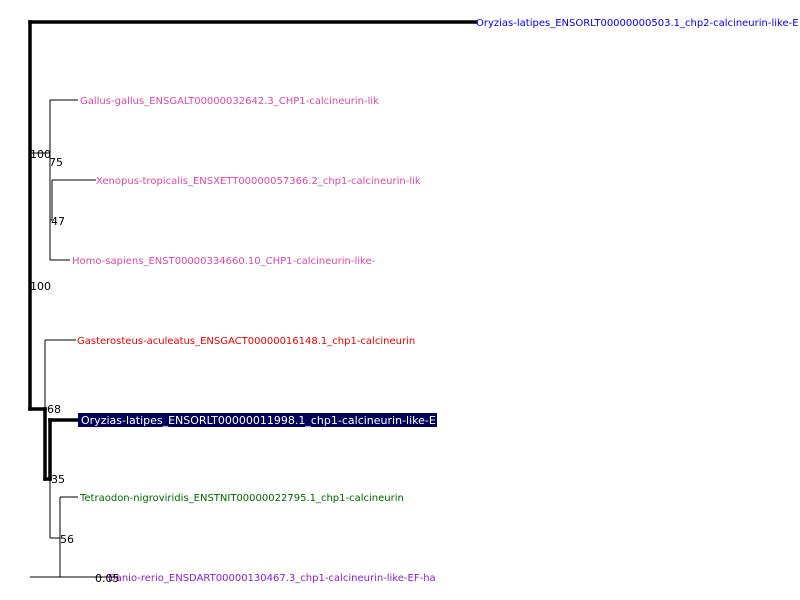 The image size is (800, 600). What do you see at coordinates (67, 539) in the screenshot?
I see `bootstrap-tetraodon-danio: 56` at bounding box center [67, 539].